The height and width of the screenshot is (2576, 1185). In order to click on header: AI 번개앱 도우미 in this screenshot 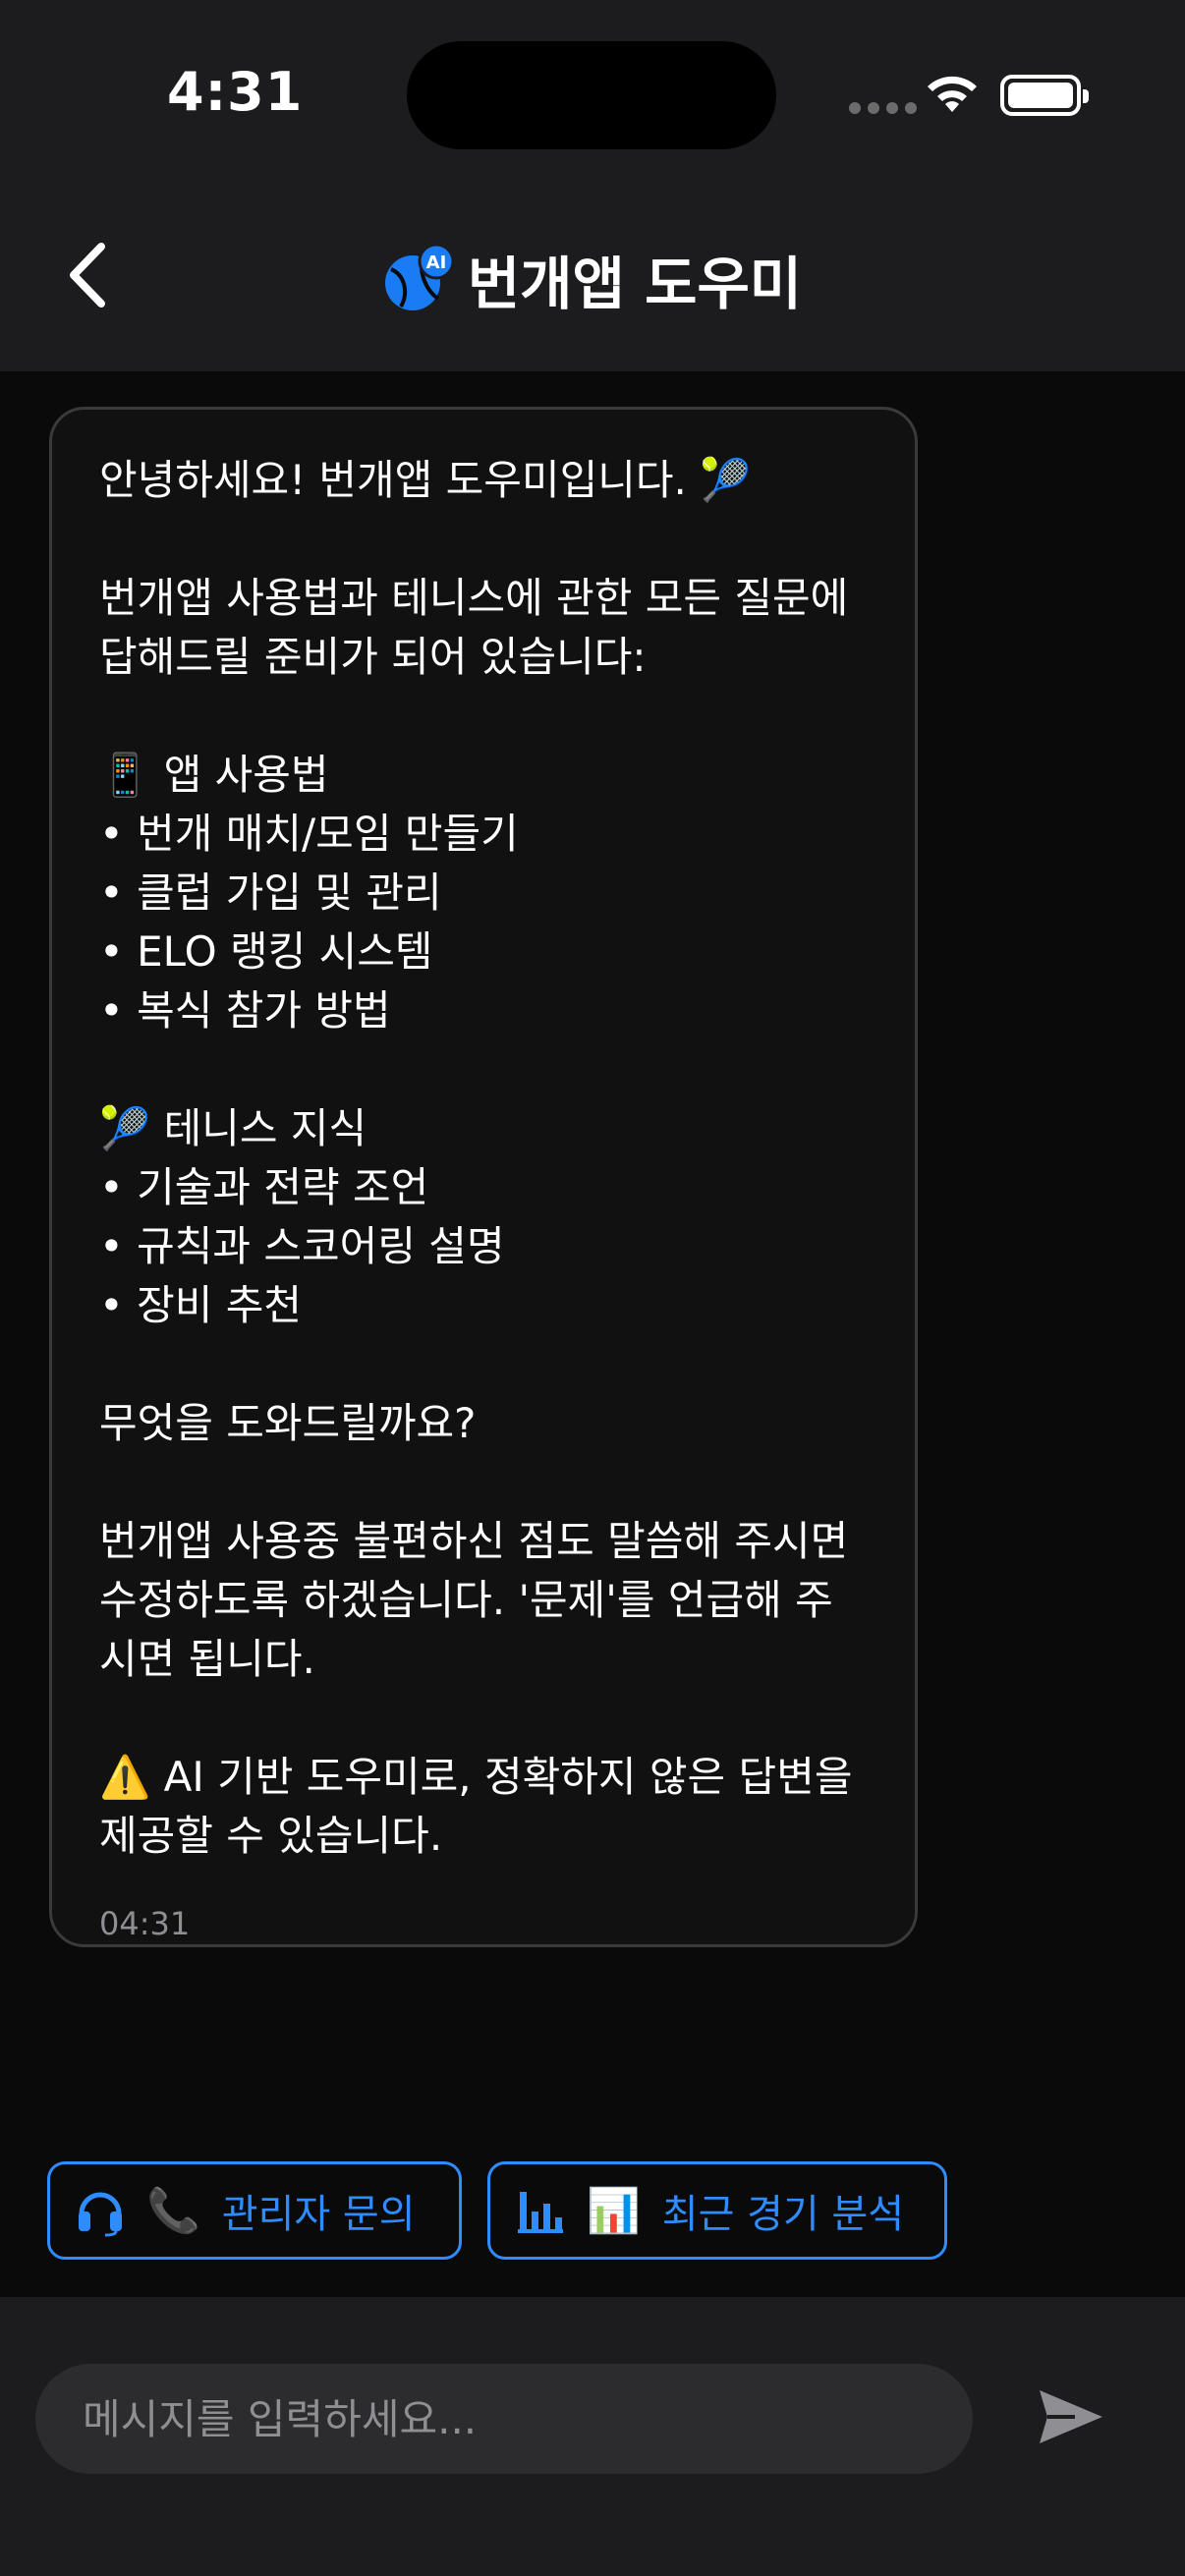, I will do `click(592, 279)`.